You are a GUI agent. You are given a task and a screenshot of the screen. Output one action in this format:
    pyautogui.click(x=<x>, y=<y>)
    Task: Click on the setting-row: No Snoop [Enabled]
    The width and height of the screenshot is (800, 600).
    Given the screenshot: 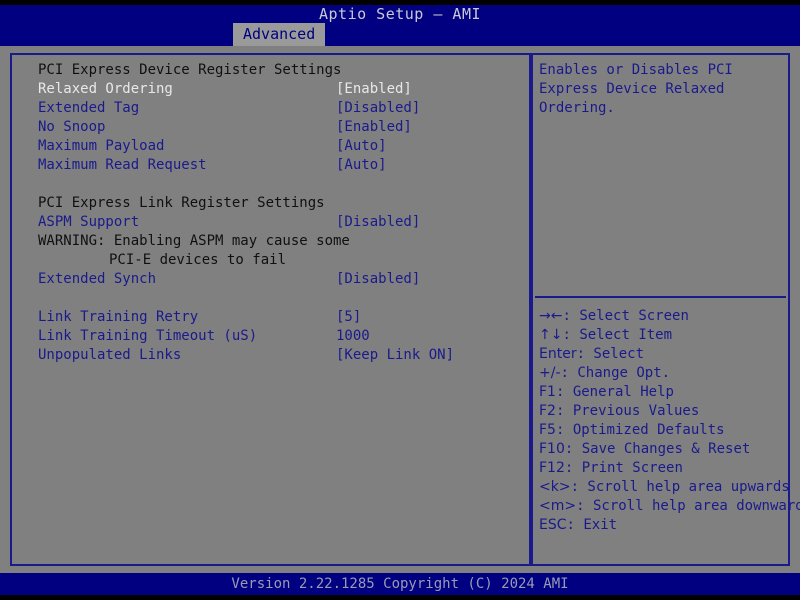 What is the action you would take?
    pyautogui.click(x=273, y=127)
    